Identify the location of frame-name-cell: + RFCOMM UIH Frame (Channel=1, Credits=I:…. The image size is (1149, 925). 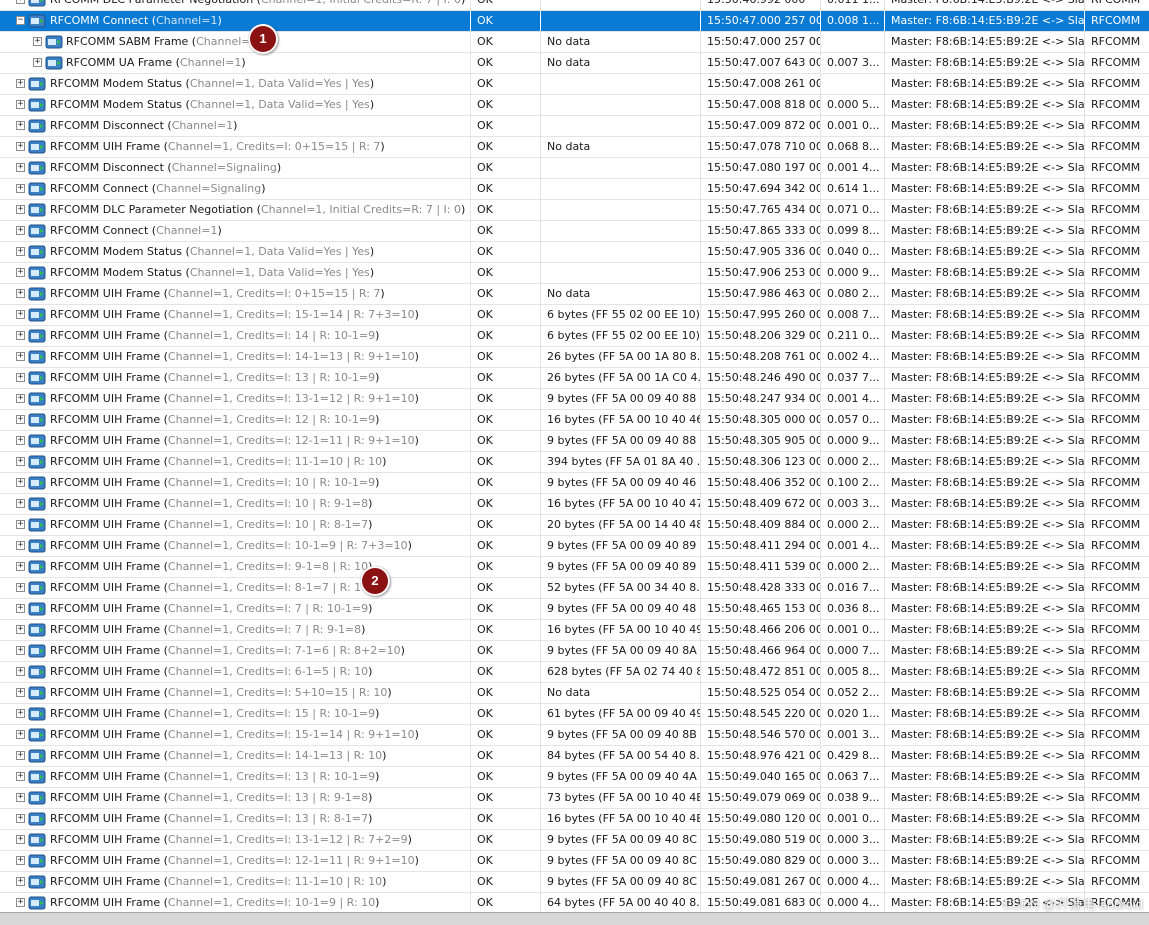
(235, 861).